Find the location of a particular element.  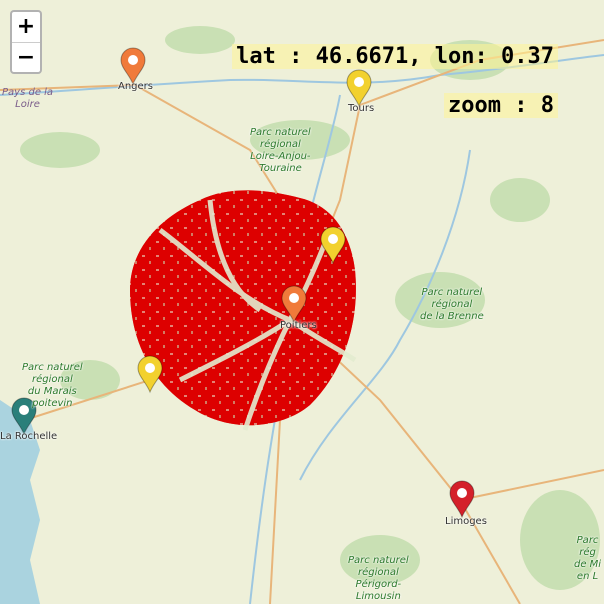

zoom-out-button: − is located at coordinates (26, 58).